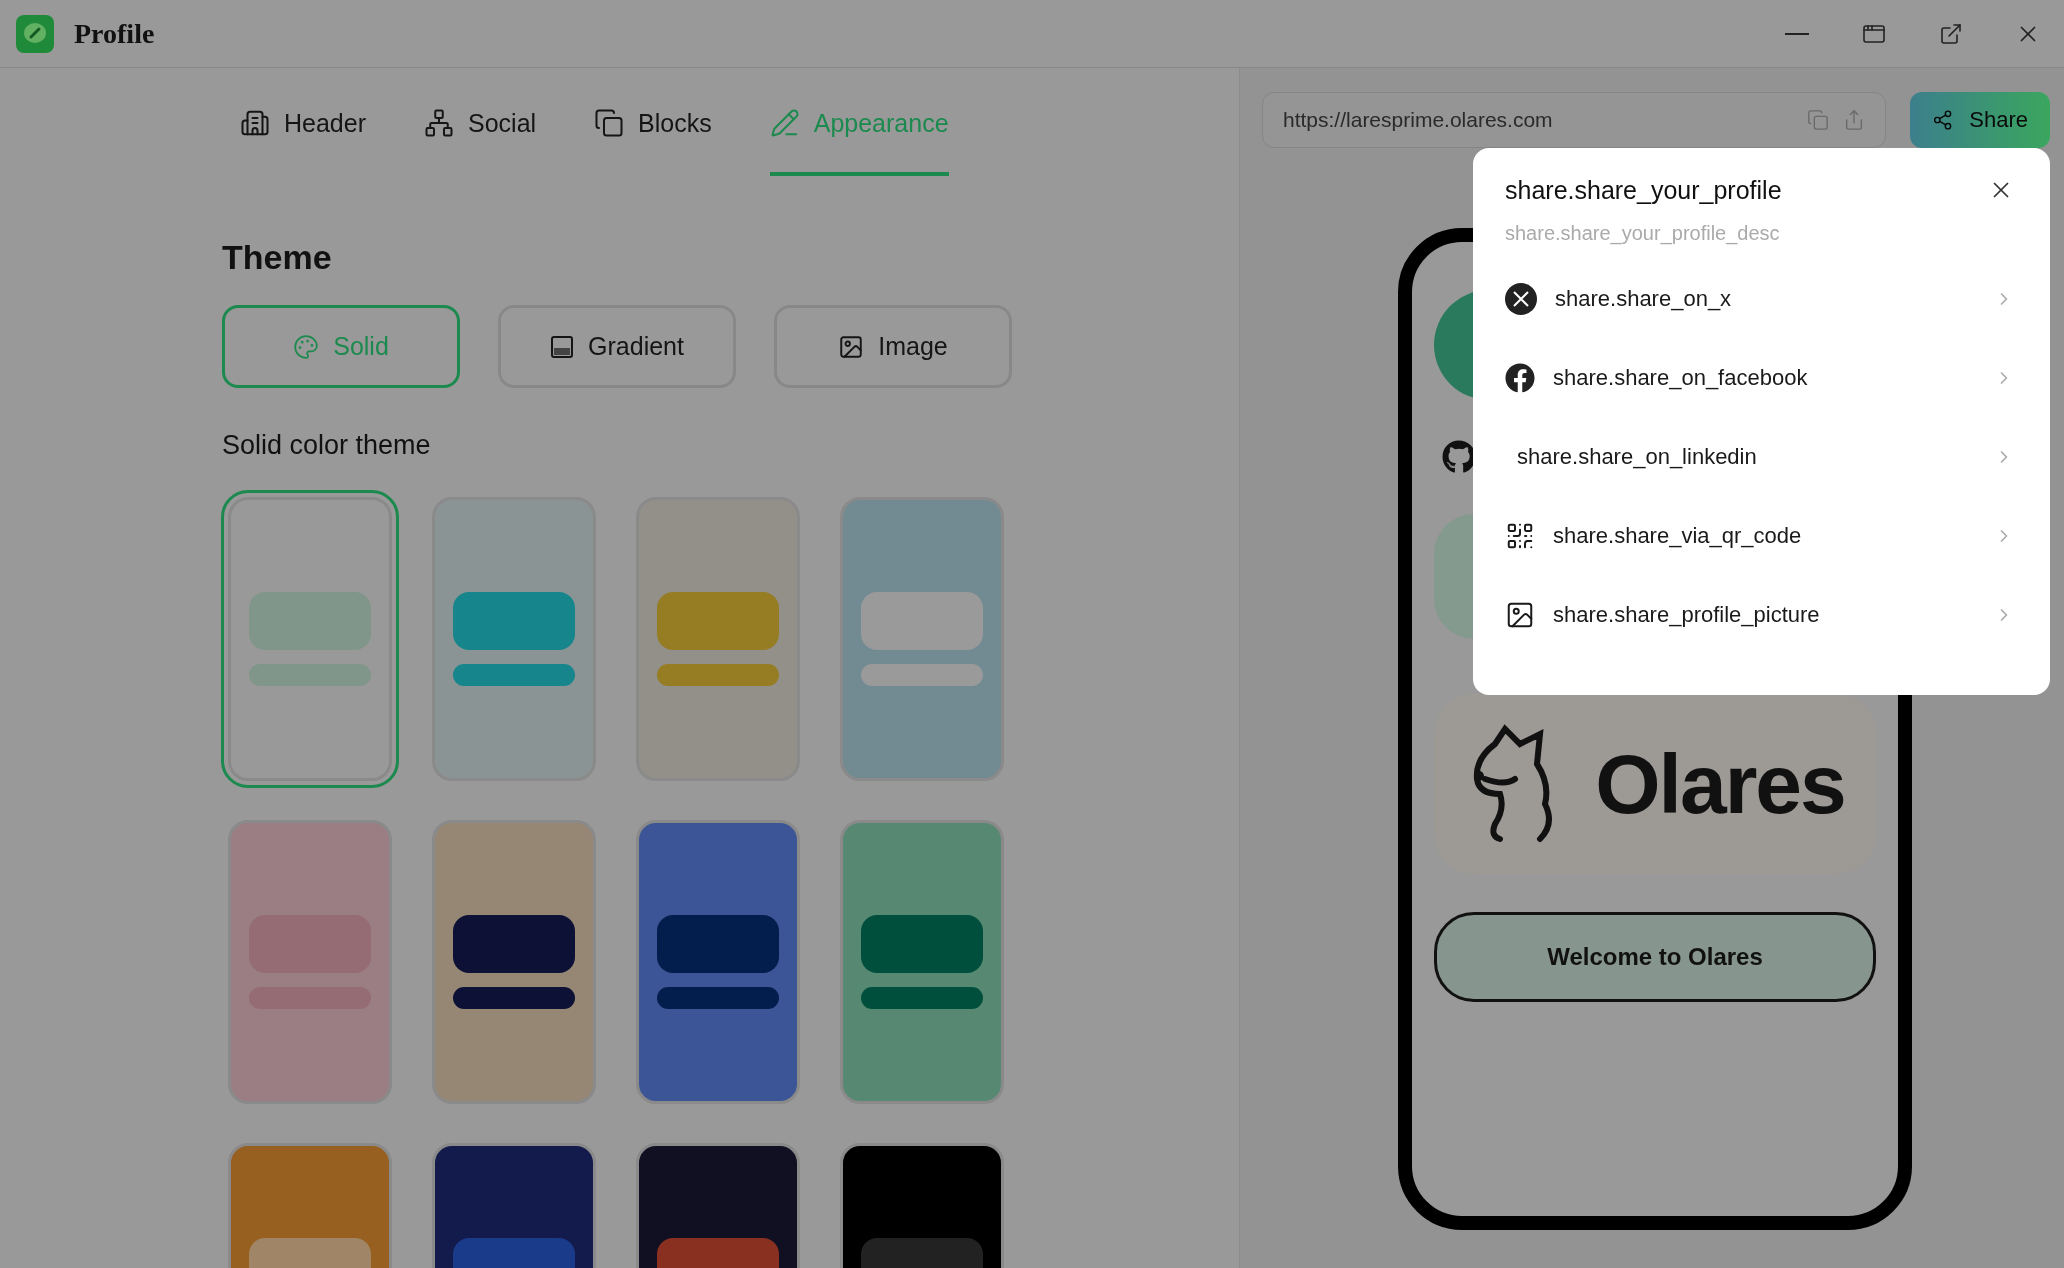  I want to click on network-icon, so click(439, 123).